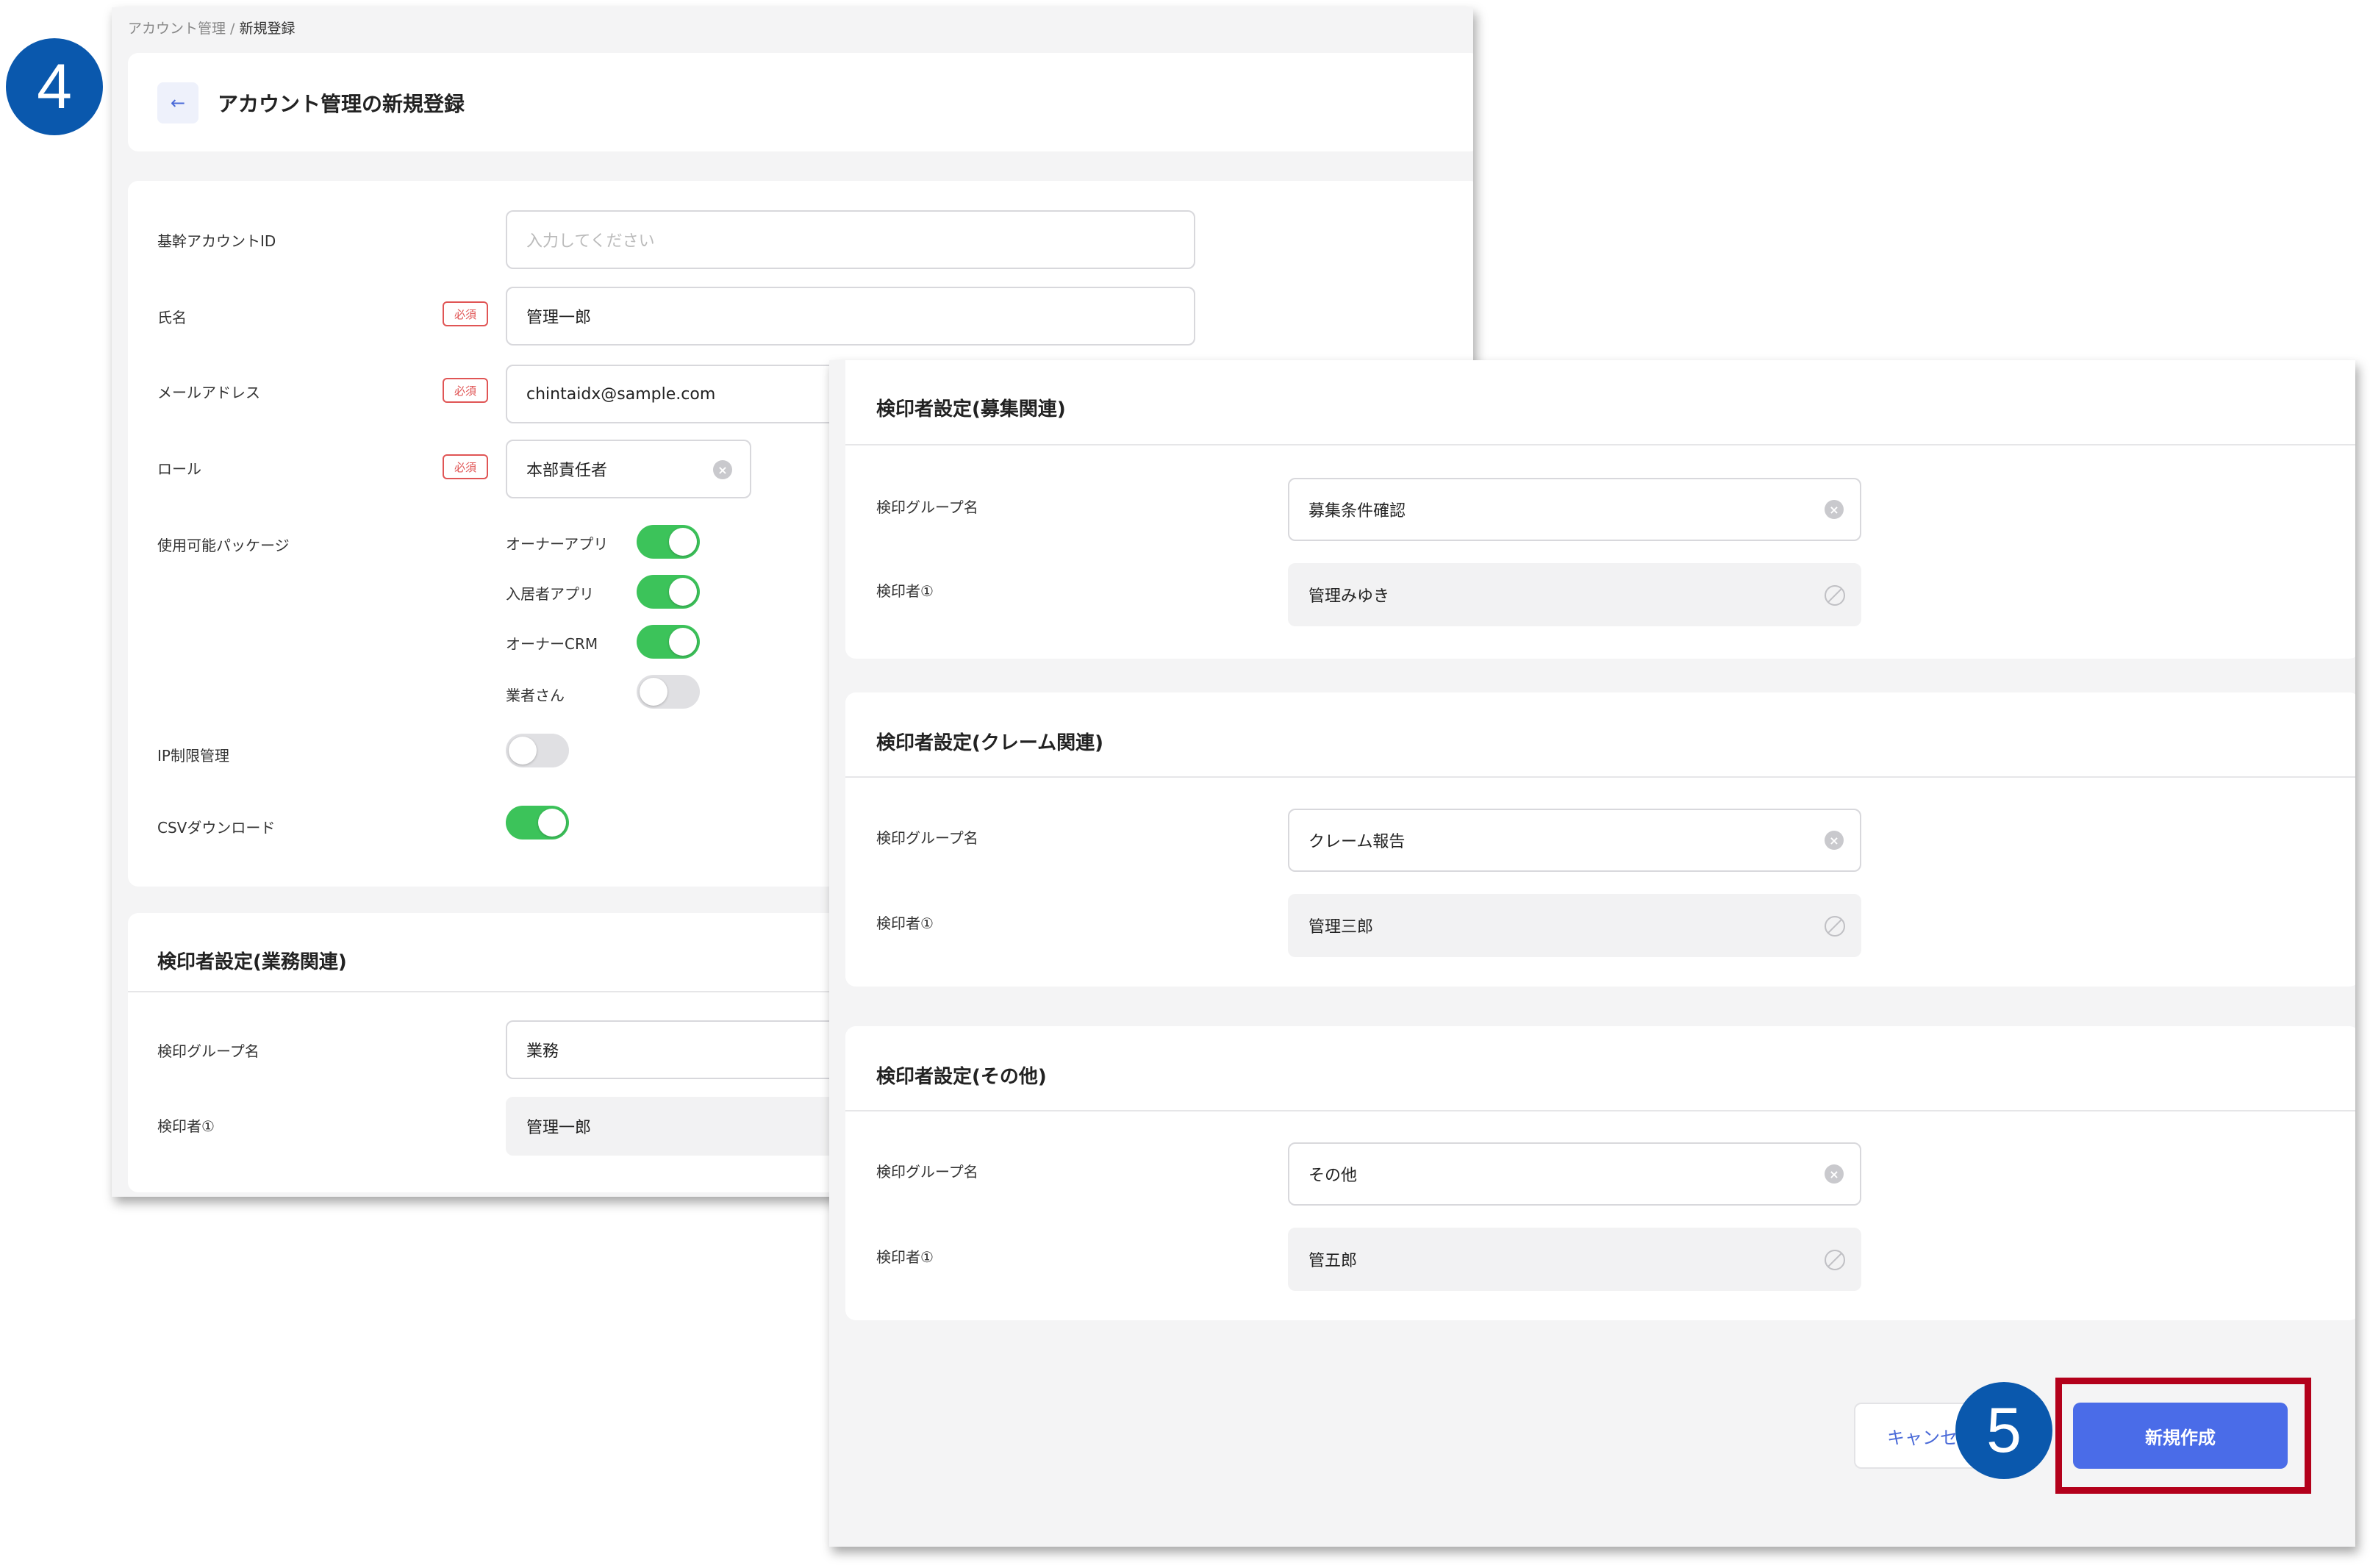 The width and height of the screenshot is (2370, 1568). Describe the element at coordinates (1574, 1259) in the screenshot. I see `approver-input: 管五郎` at that location.